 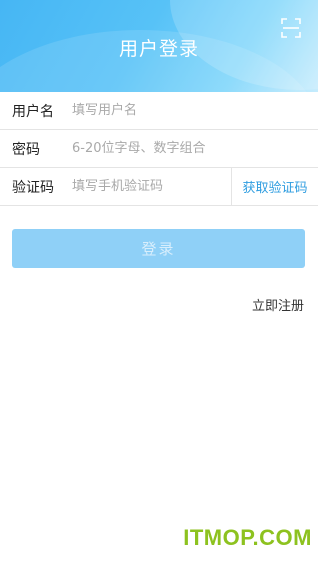 What do you see at coordinates (247, 537) in the screenshot?
I see `watermark-logo: ITMOP.COM` at bounding box center [247, 537].